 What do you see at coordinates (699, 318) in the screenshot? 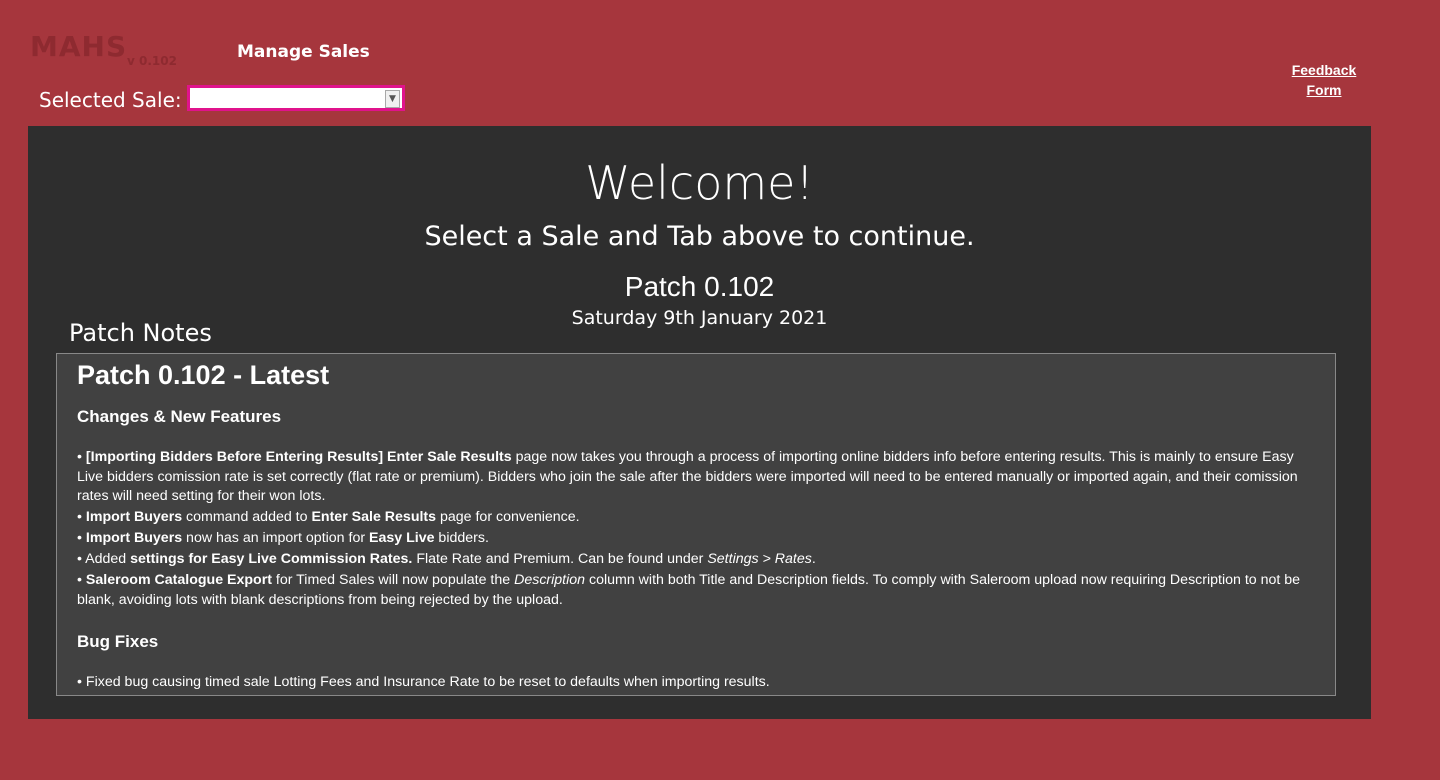
I see `patch-date: Saturday 9th January 2021` at bounding box center [699, 318].